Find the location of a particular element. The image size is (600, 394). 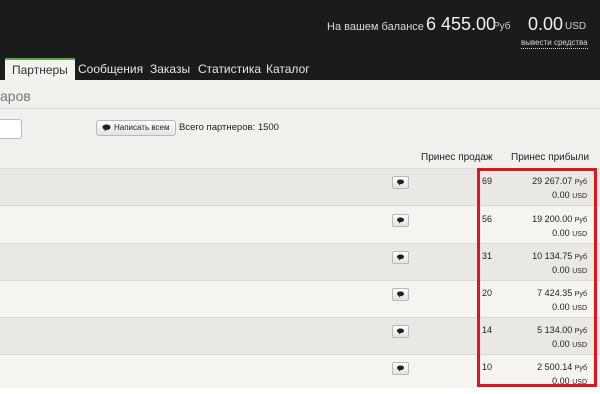

withdraw-funds-link: вывести средства is located at coordinates (554, 43).